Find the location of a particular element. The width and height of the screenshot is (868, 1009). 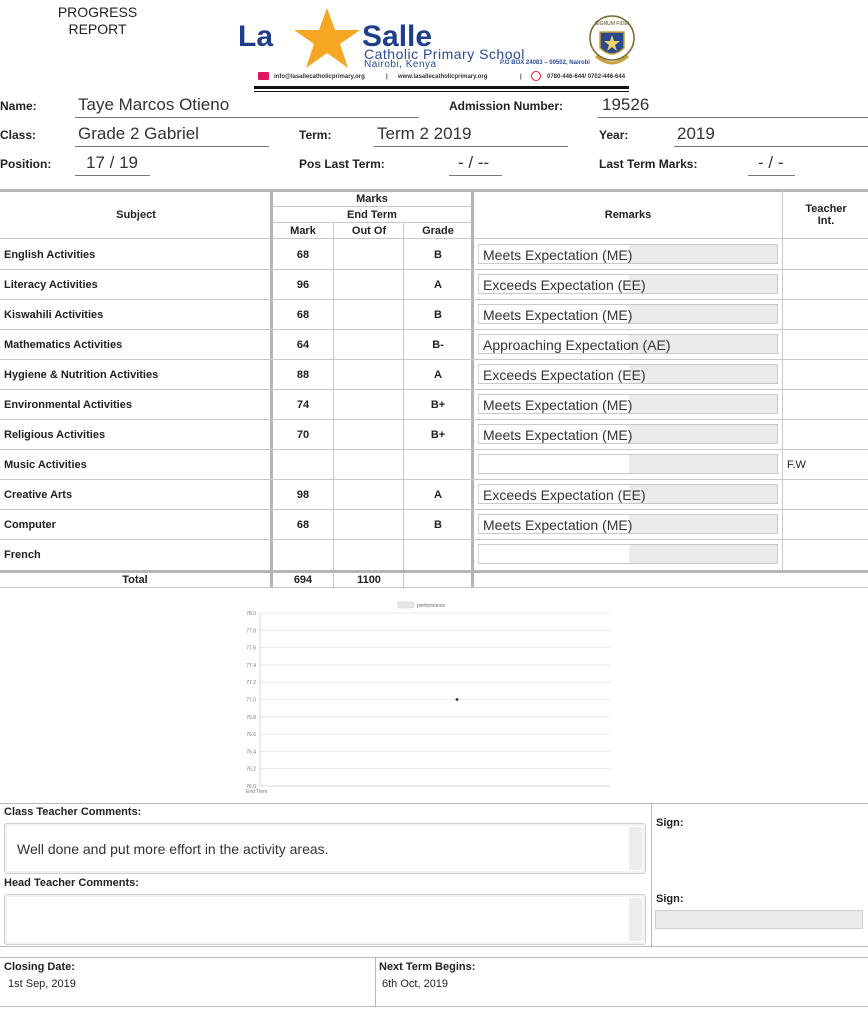

dates-top-border is located at coordinates (434, 946).